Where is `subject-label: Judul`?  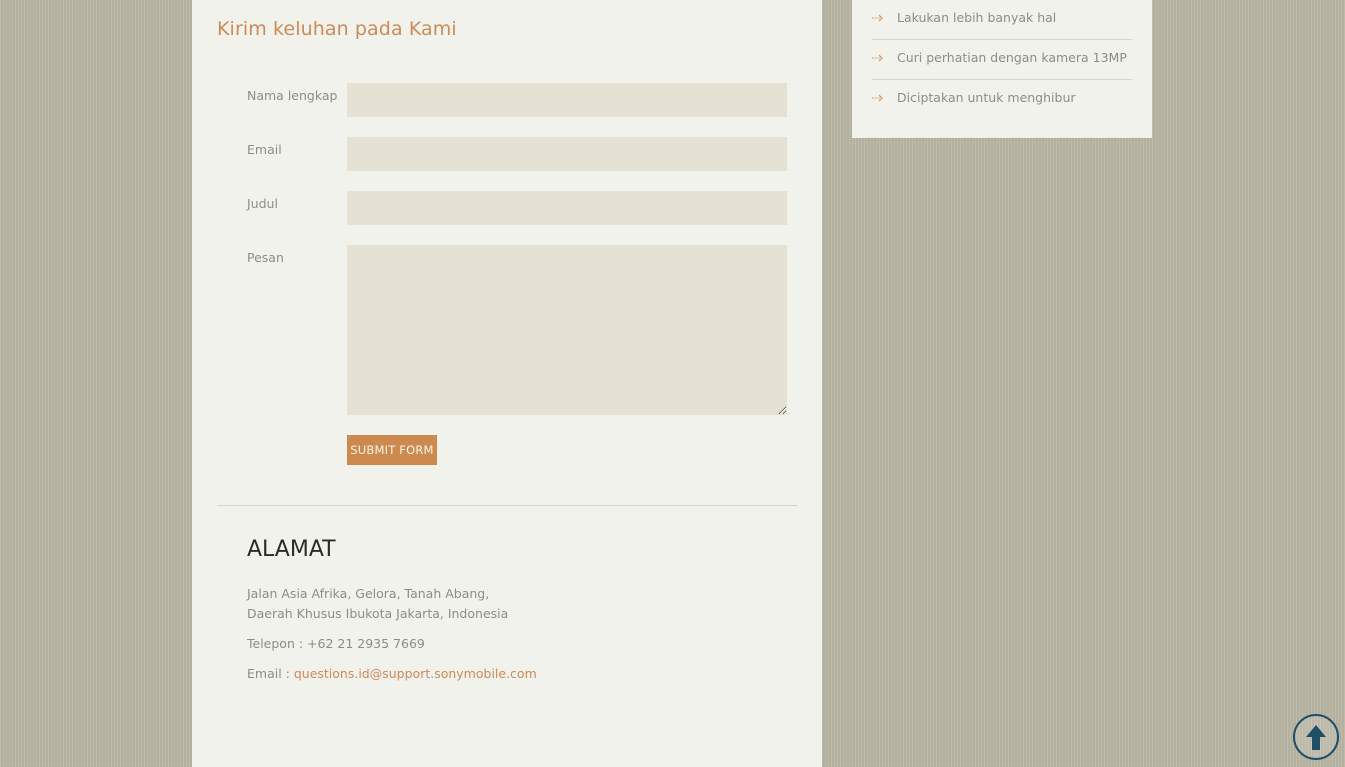
subject-label: Judul is located at coordinates (262, 203).